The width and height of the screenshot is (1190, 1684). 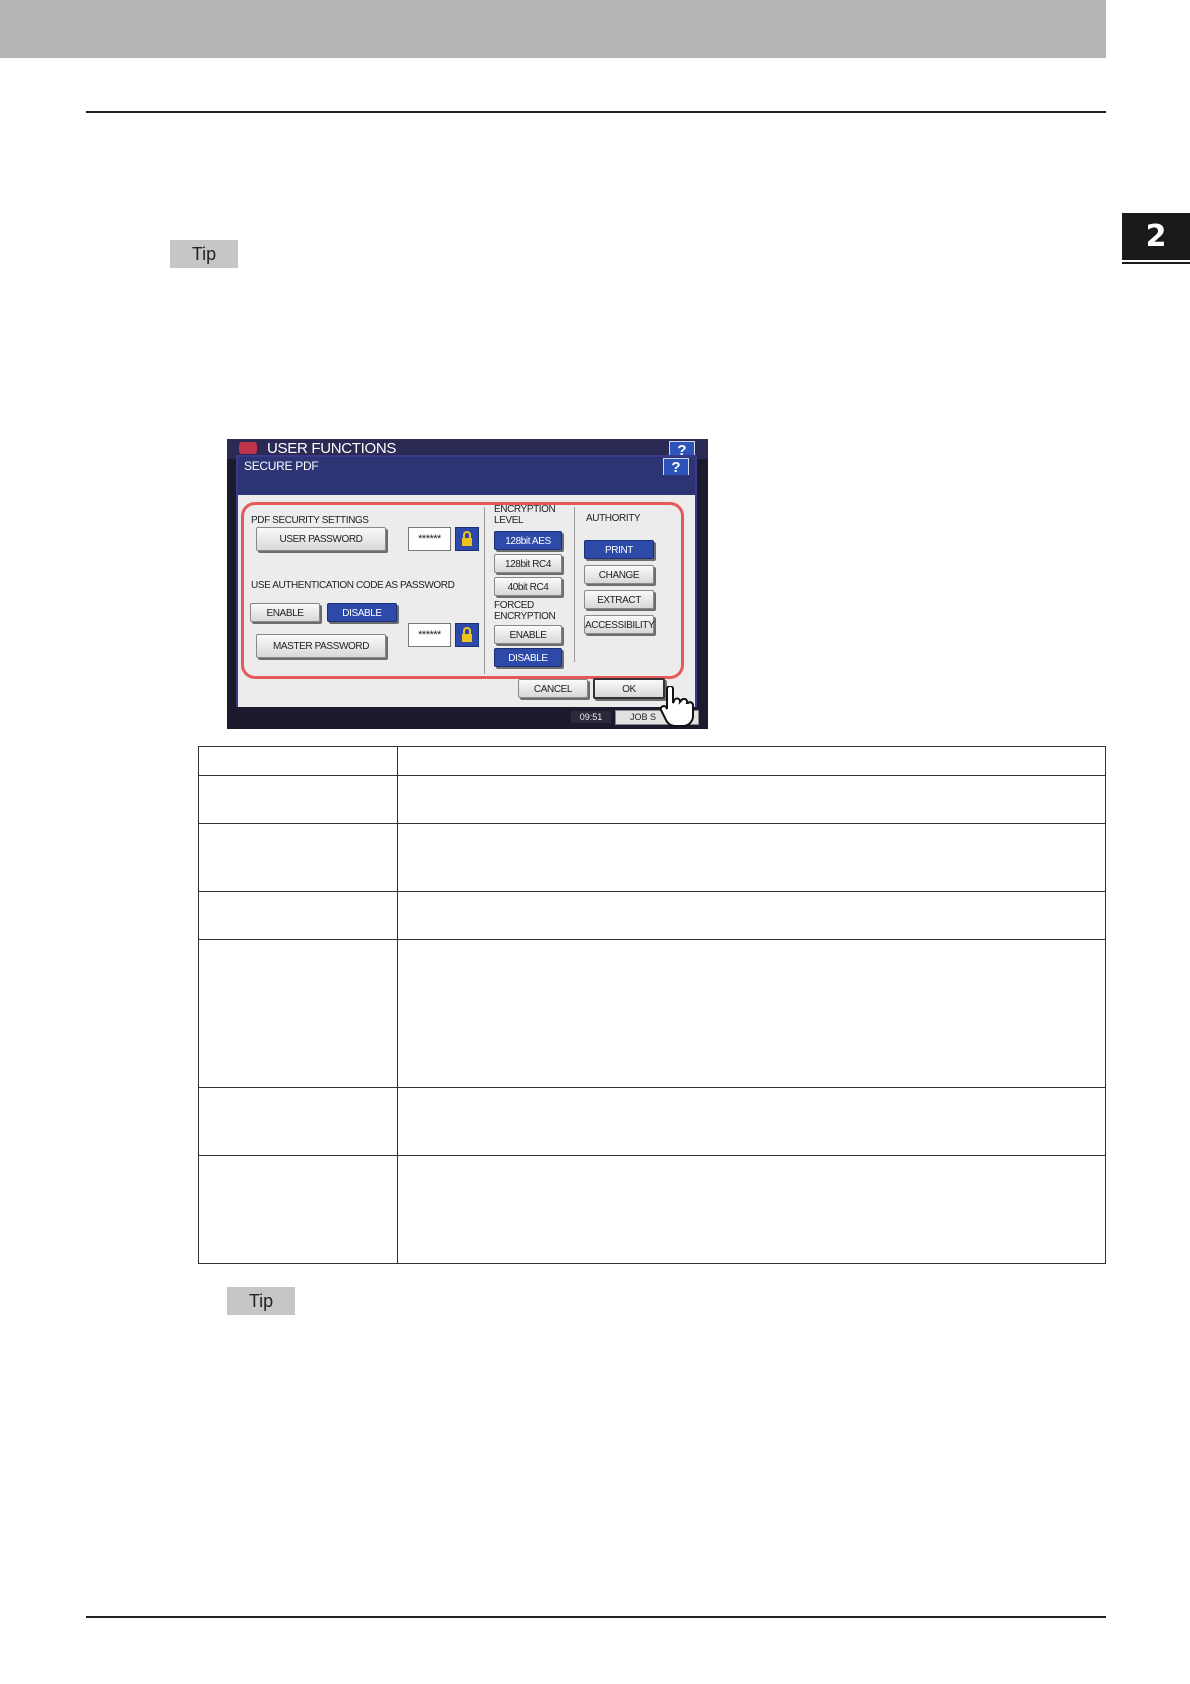 I want to click on authority-extract-button: EXTRACT, so click(x=619, y=599).